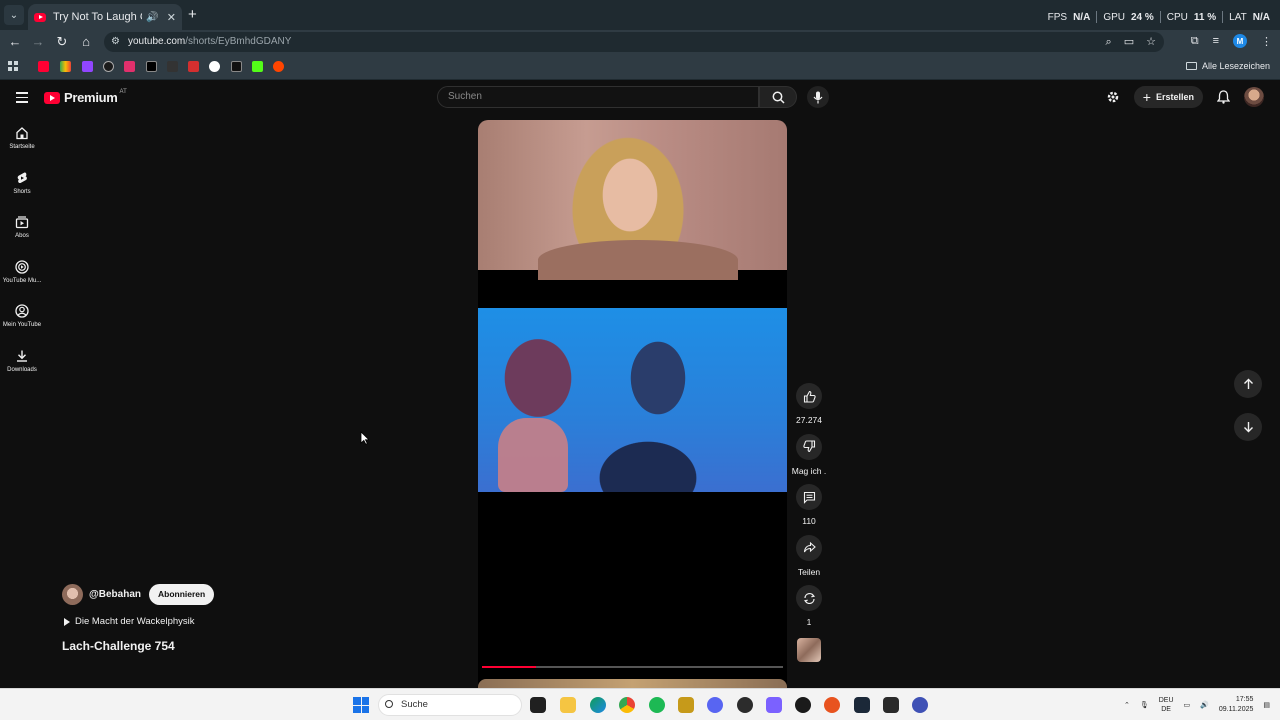 The height and width of the screenshot is (720, 1280). I want to click on twitch-bookmark-icon, so click(87, 66).